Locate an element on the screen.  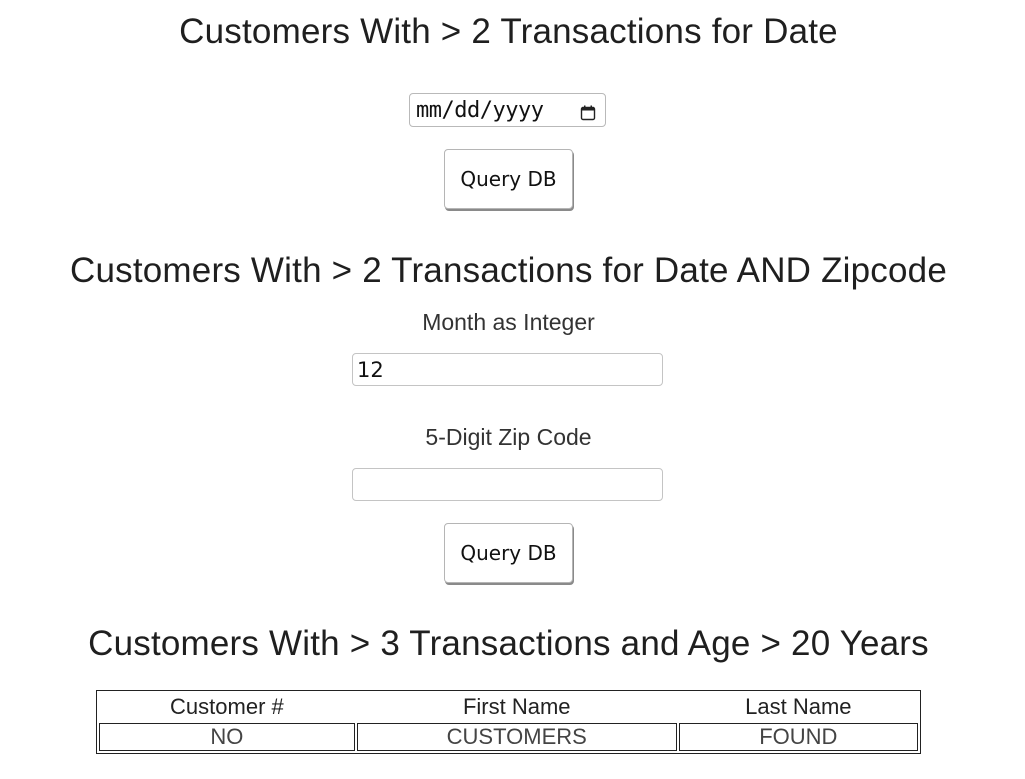
zip-input is located at coordinates (507, 484).